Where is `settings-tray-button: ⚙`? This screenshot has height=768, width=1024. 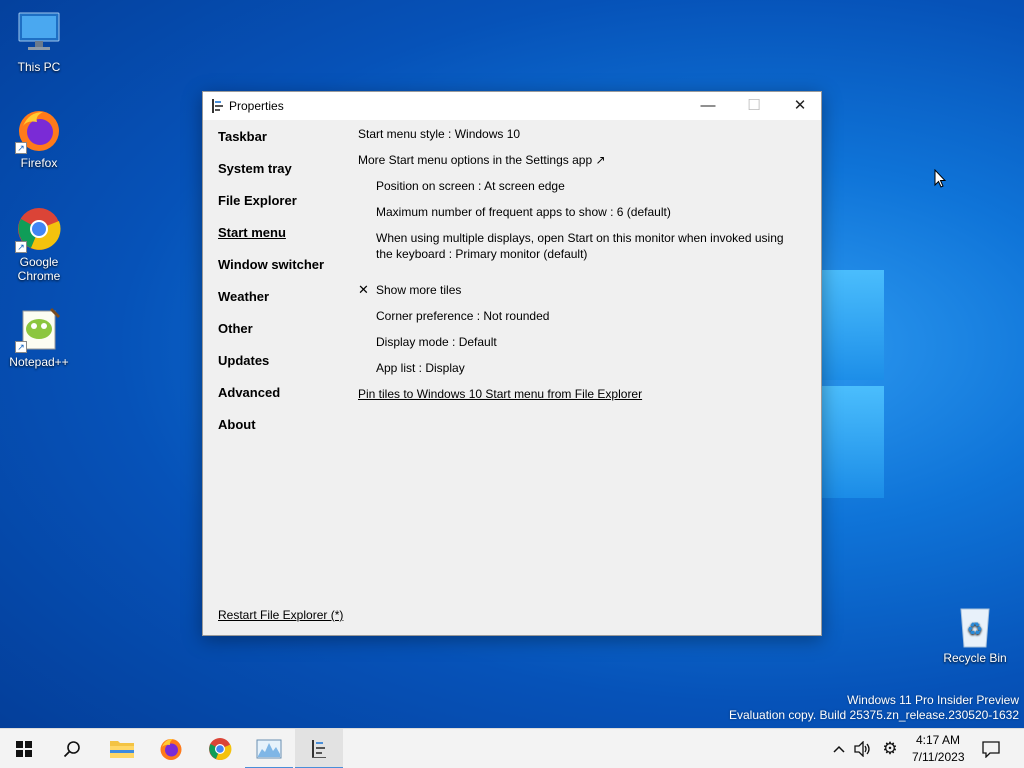 settings-tray-button: ⚙ is located at coordinates (890, 748).